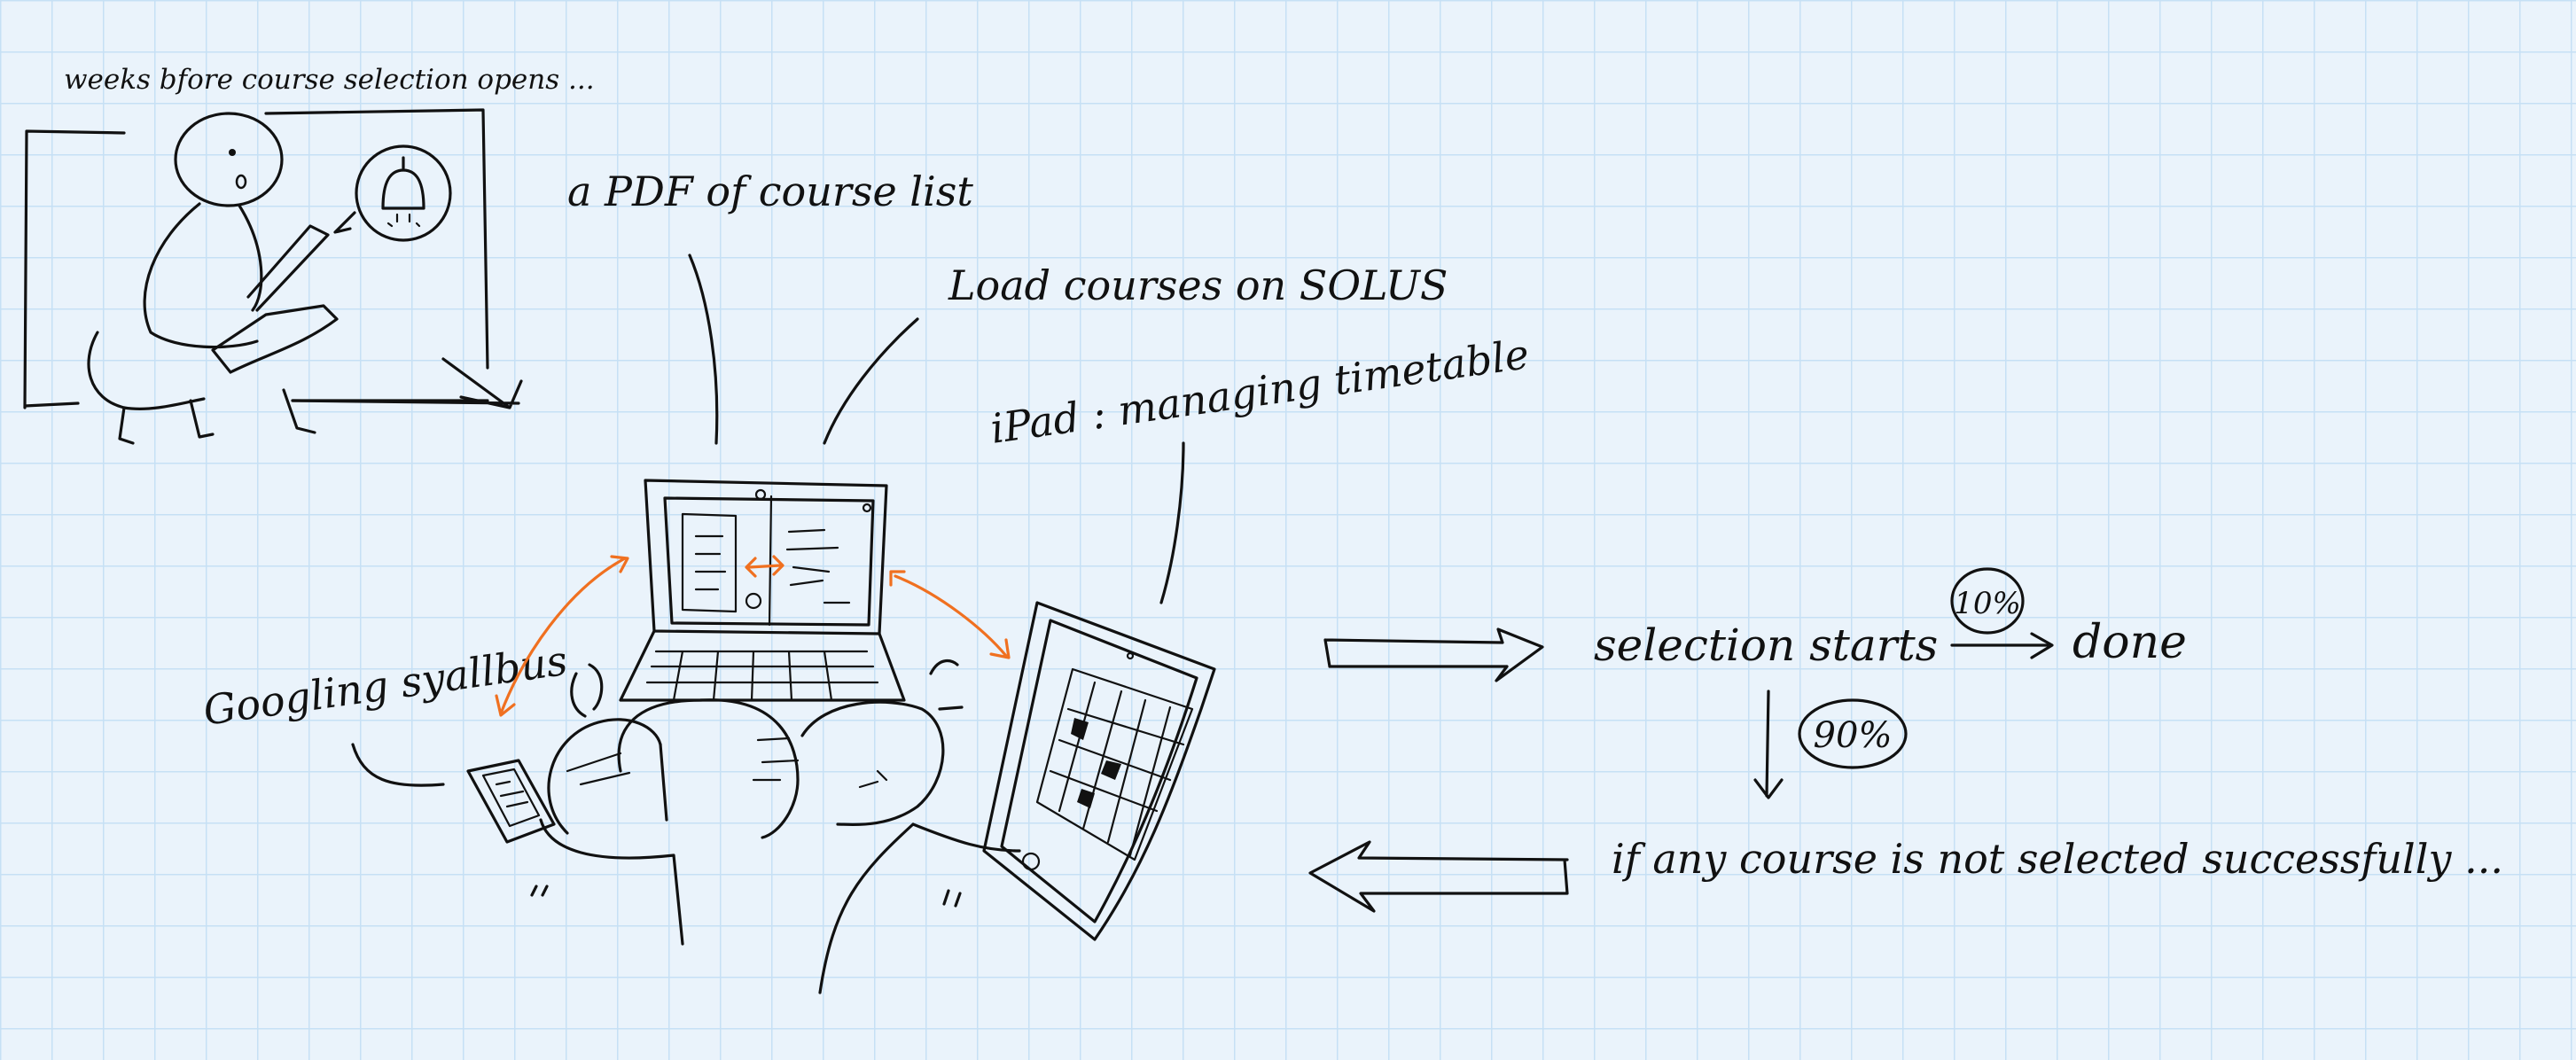 The height and width of the screenshot is (1060, 2576). Describe the element at coordinates (385, 685) in the screenshot. I see `googling-syllabus-label: Googling syallbus` at that location.